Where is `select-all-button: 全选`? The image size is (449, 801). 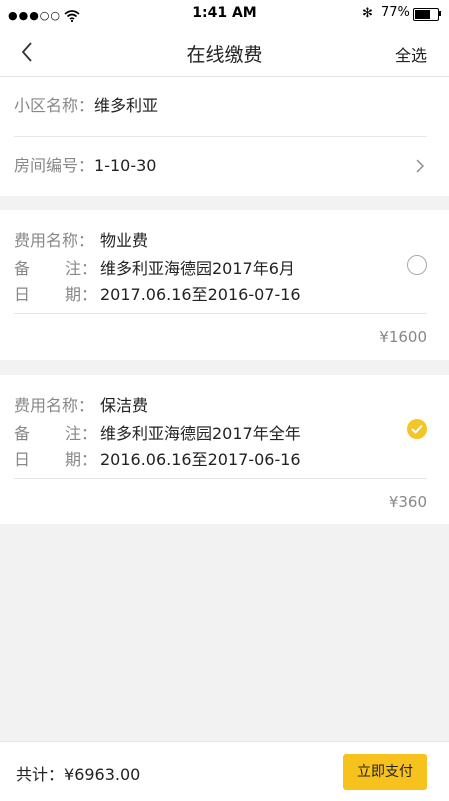 select-all-button: 全选 is located at coordinates (411, 54).